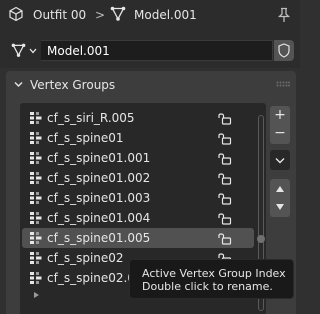  What do you see at coordinates (91, 118) in the screenshot?
I see `vertex-group-name: cf_s_siri_R.005` at bounding box center [91, 118].